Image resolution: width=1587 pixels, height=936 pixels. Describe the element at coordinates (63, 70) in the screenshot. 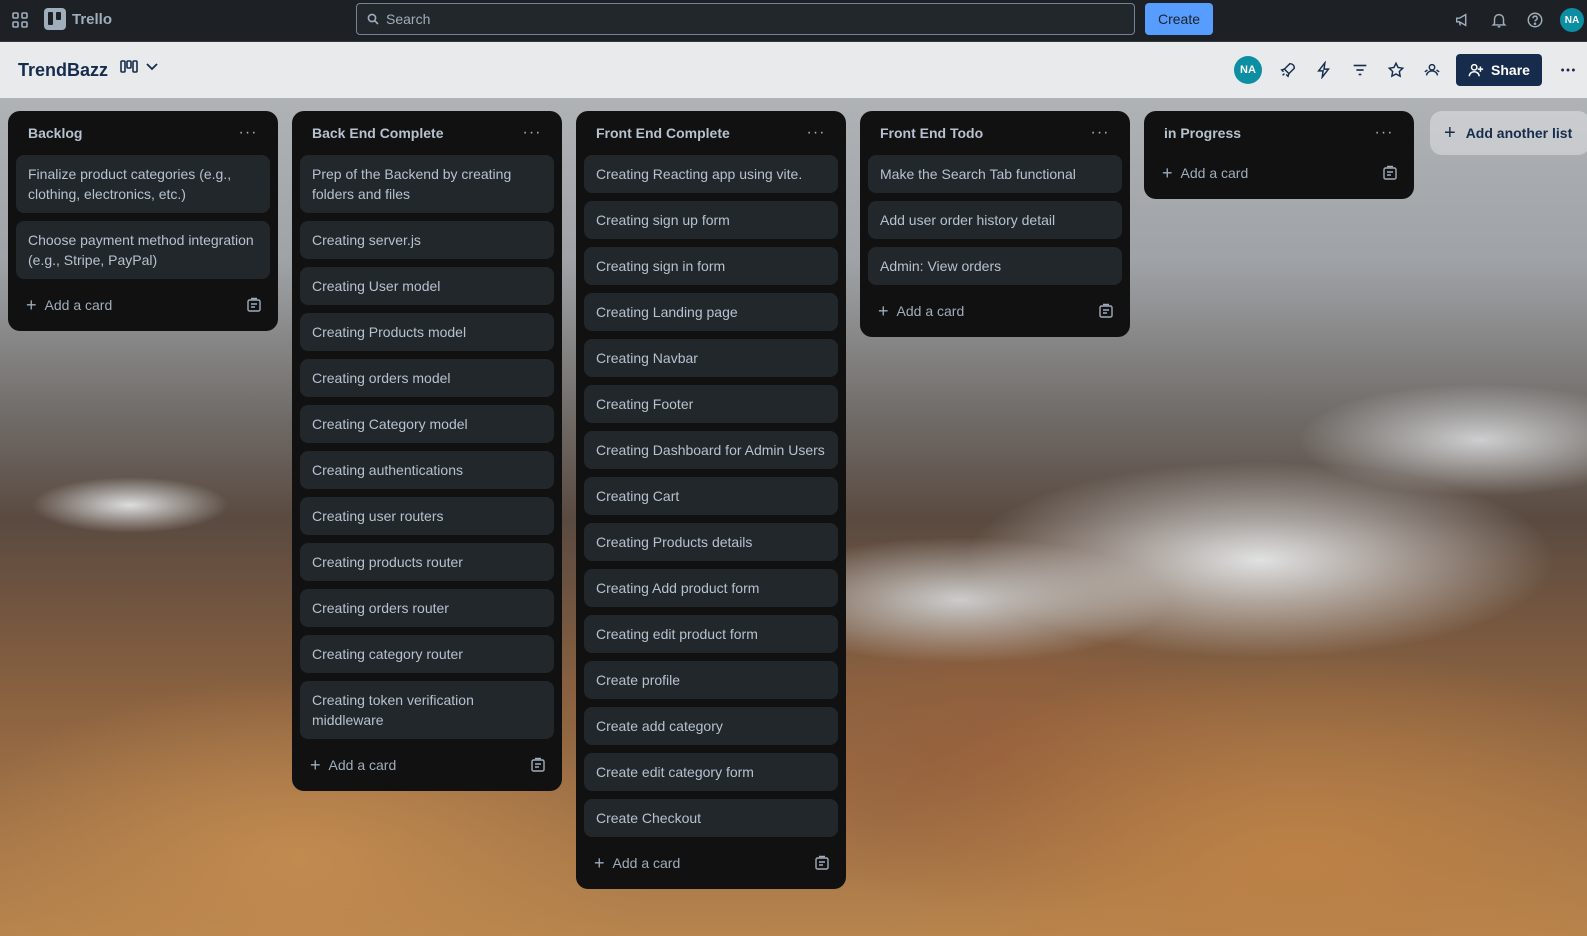

I see `board-title: TrendBazz` at that location.